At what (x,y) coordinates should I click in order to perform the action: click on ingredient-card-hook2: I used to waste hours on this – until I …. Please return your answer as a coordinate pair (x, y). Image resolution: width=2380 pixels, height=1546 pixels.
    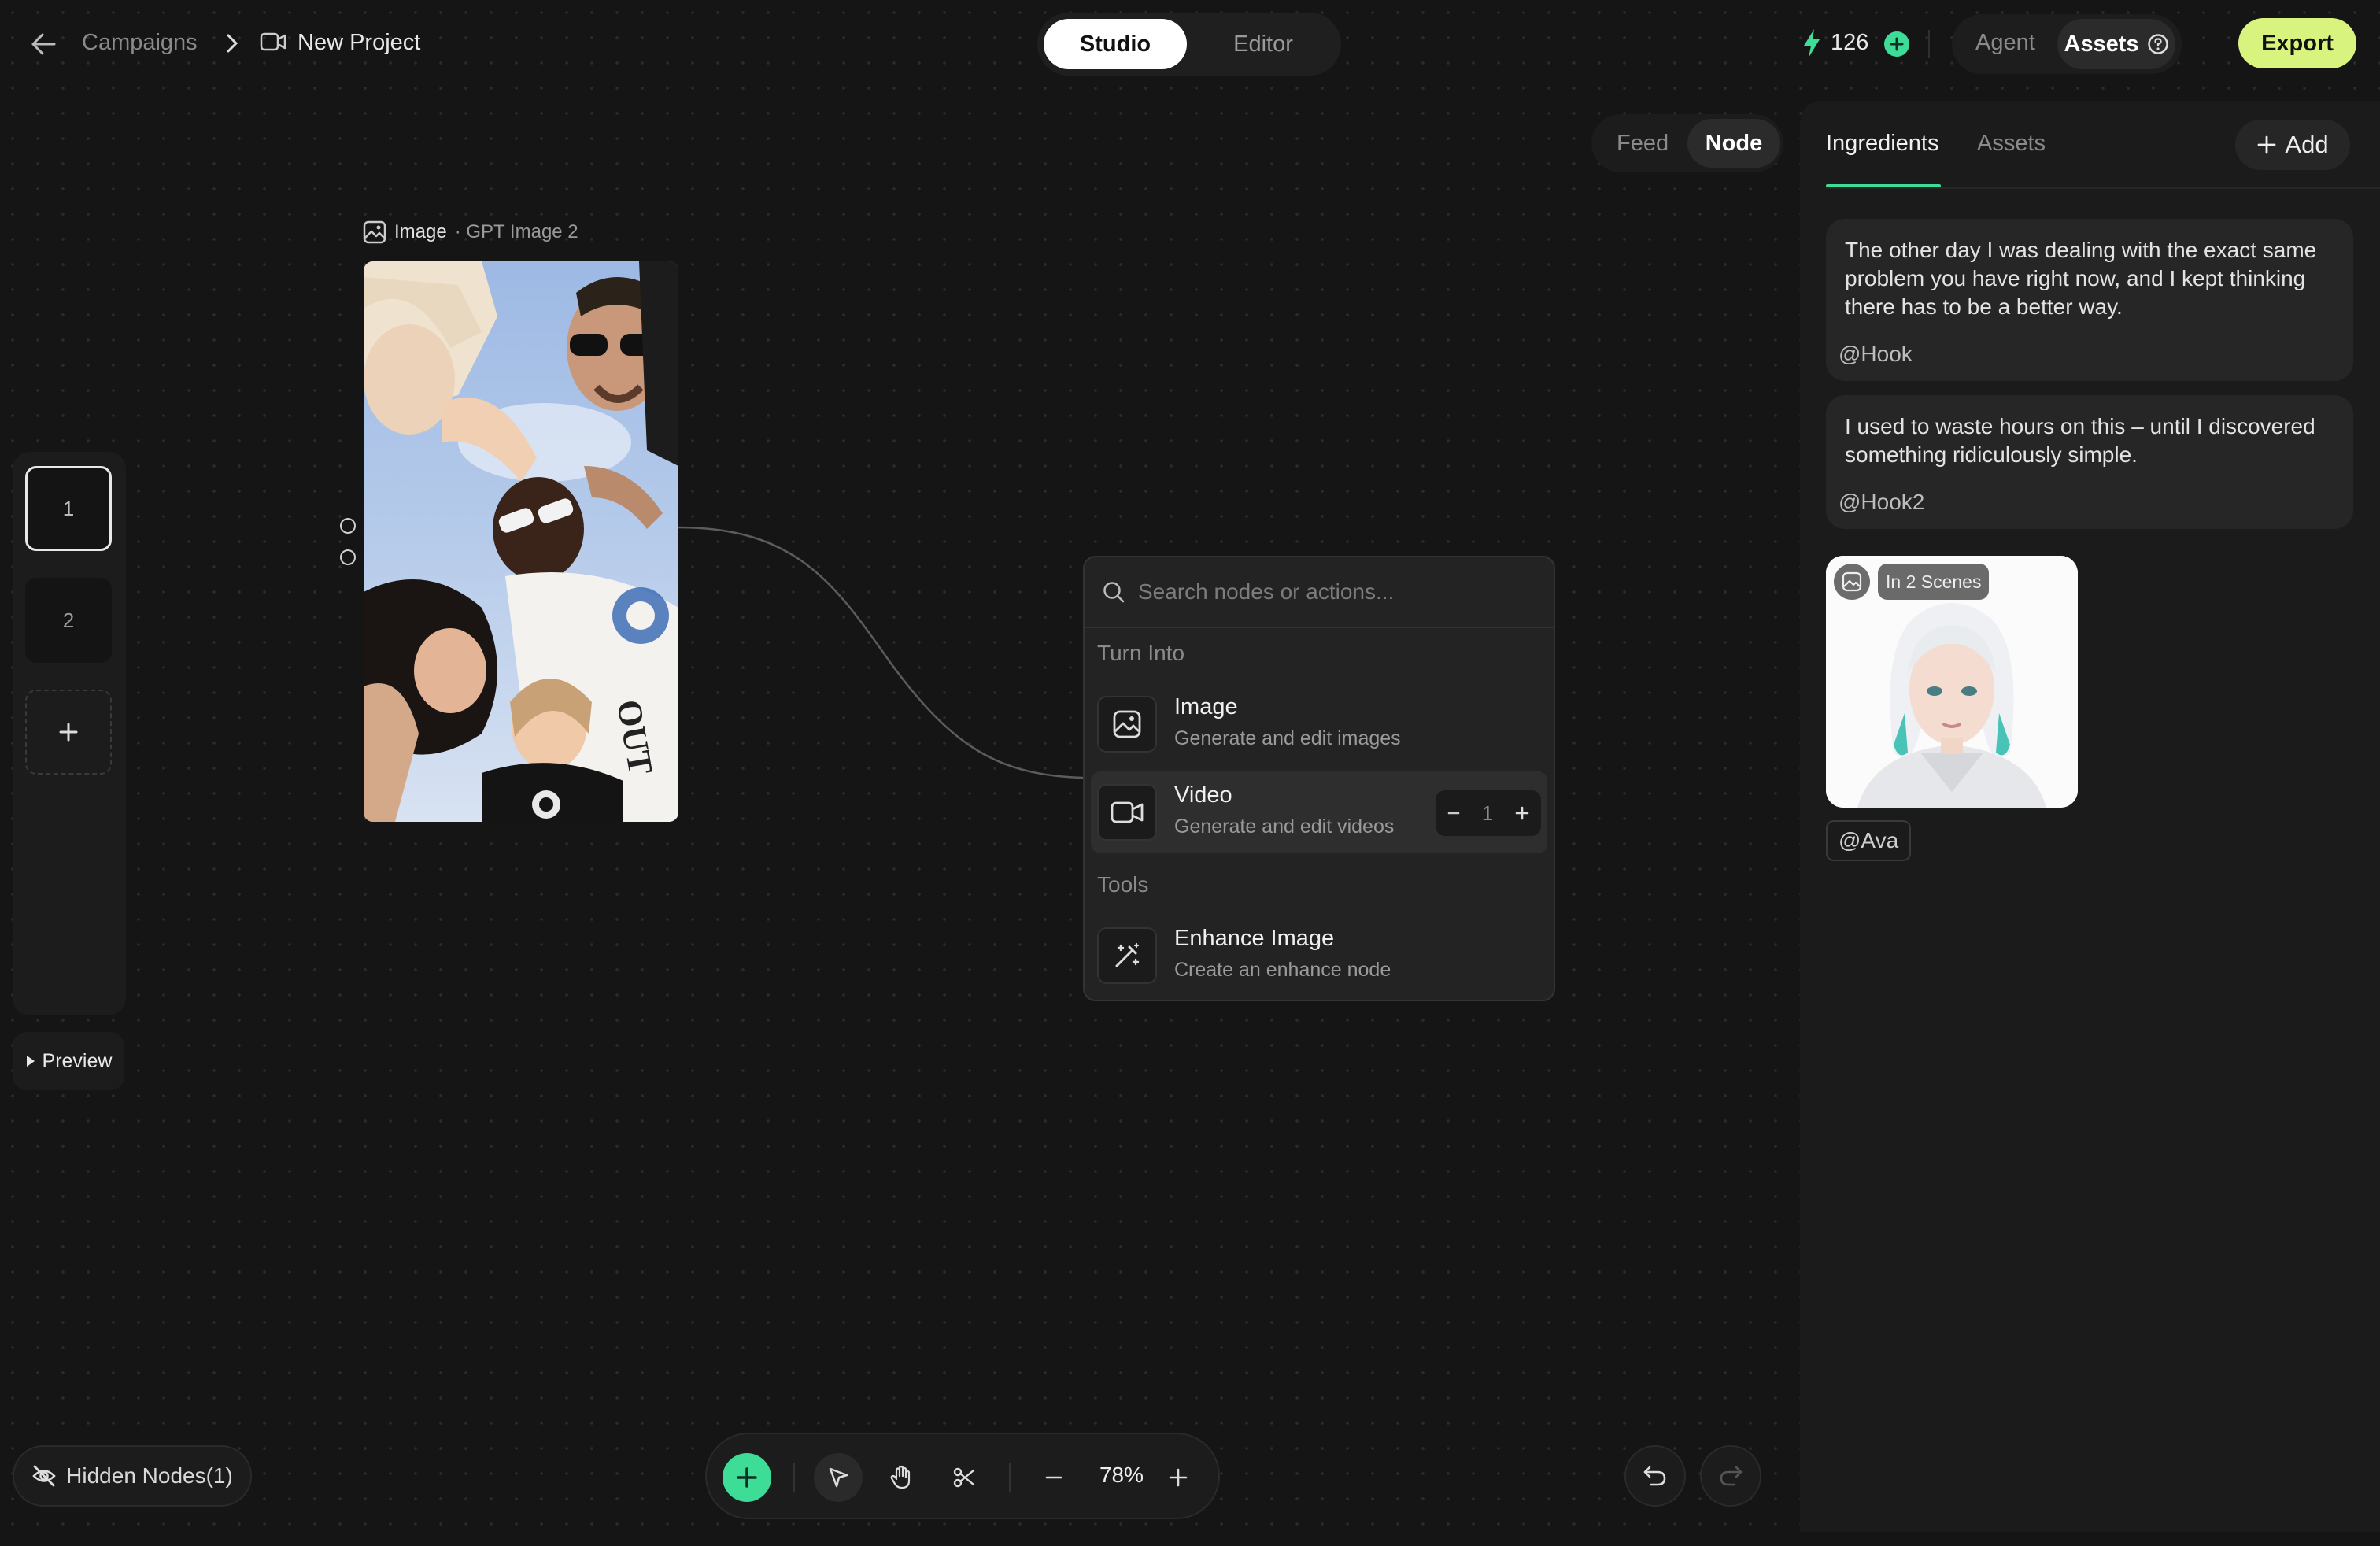
    Looking at the image, I should click on (2089, 462).